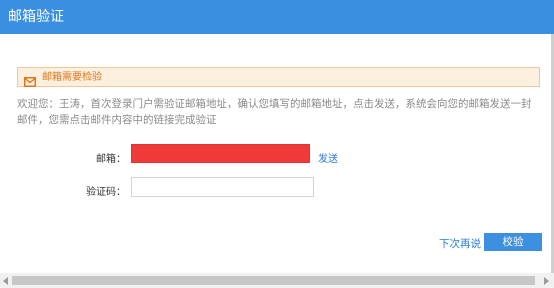  What do you see at coordinates (277, 17) in the screenshot?
I see `dialog-titlebar: 邮箱验证` at bounding box center [277, 17].